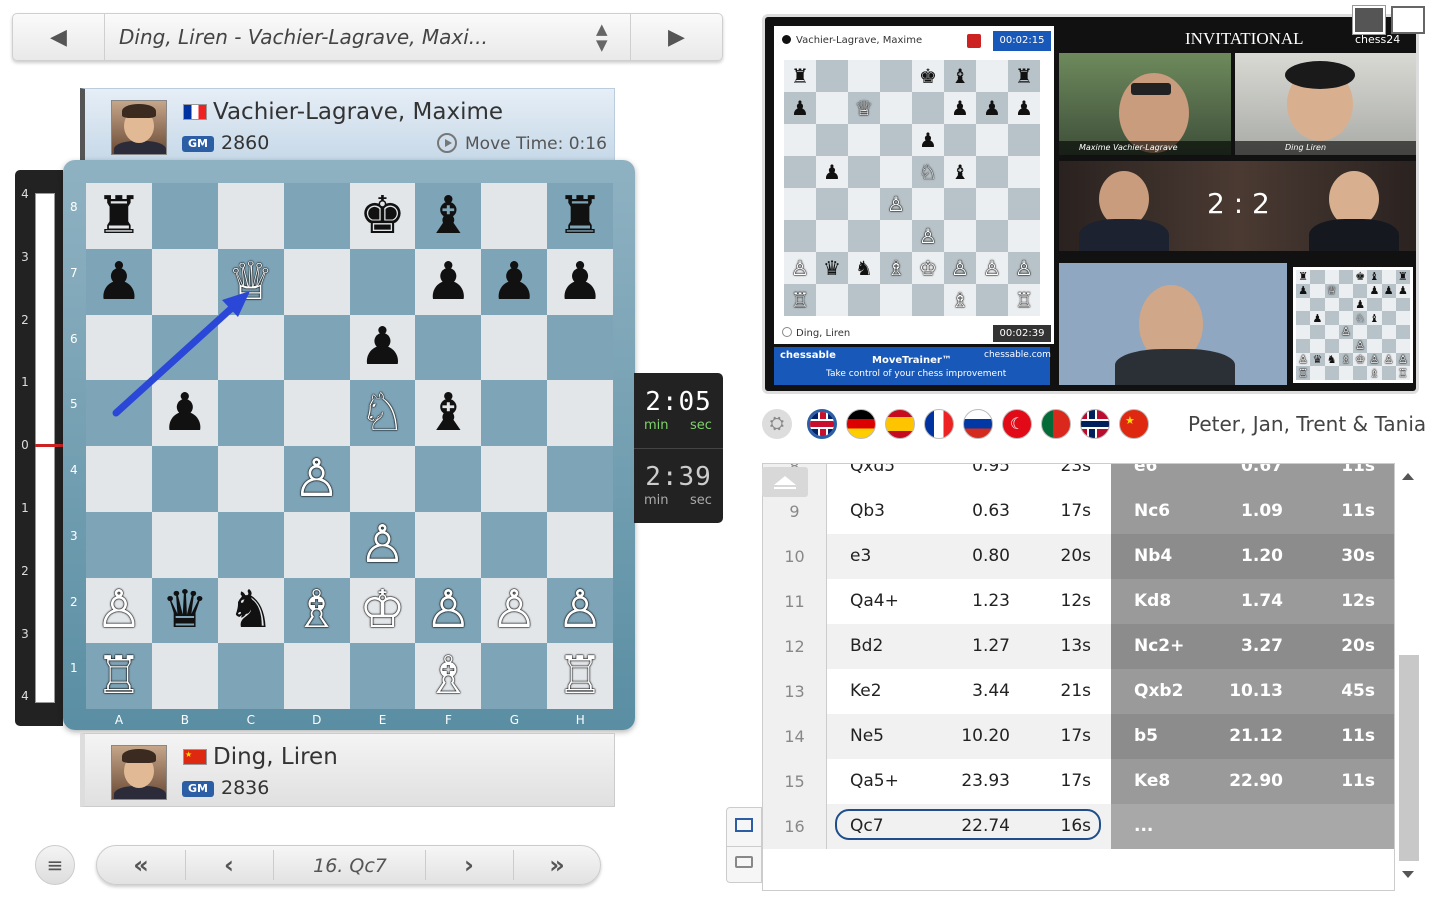 The image size is (1435, 909). What do you see at coordinates (580, 216) in the screenshot?
I see `black-rook-icon: ♜` at bounding box center [580, 216].